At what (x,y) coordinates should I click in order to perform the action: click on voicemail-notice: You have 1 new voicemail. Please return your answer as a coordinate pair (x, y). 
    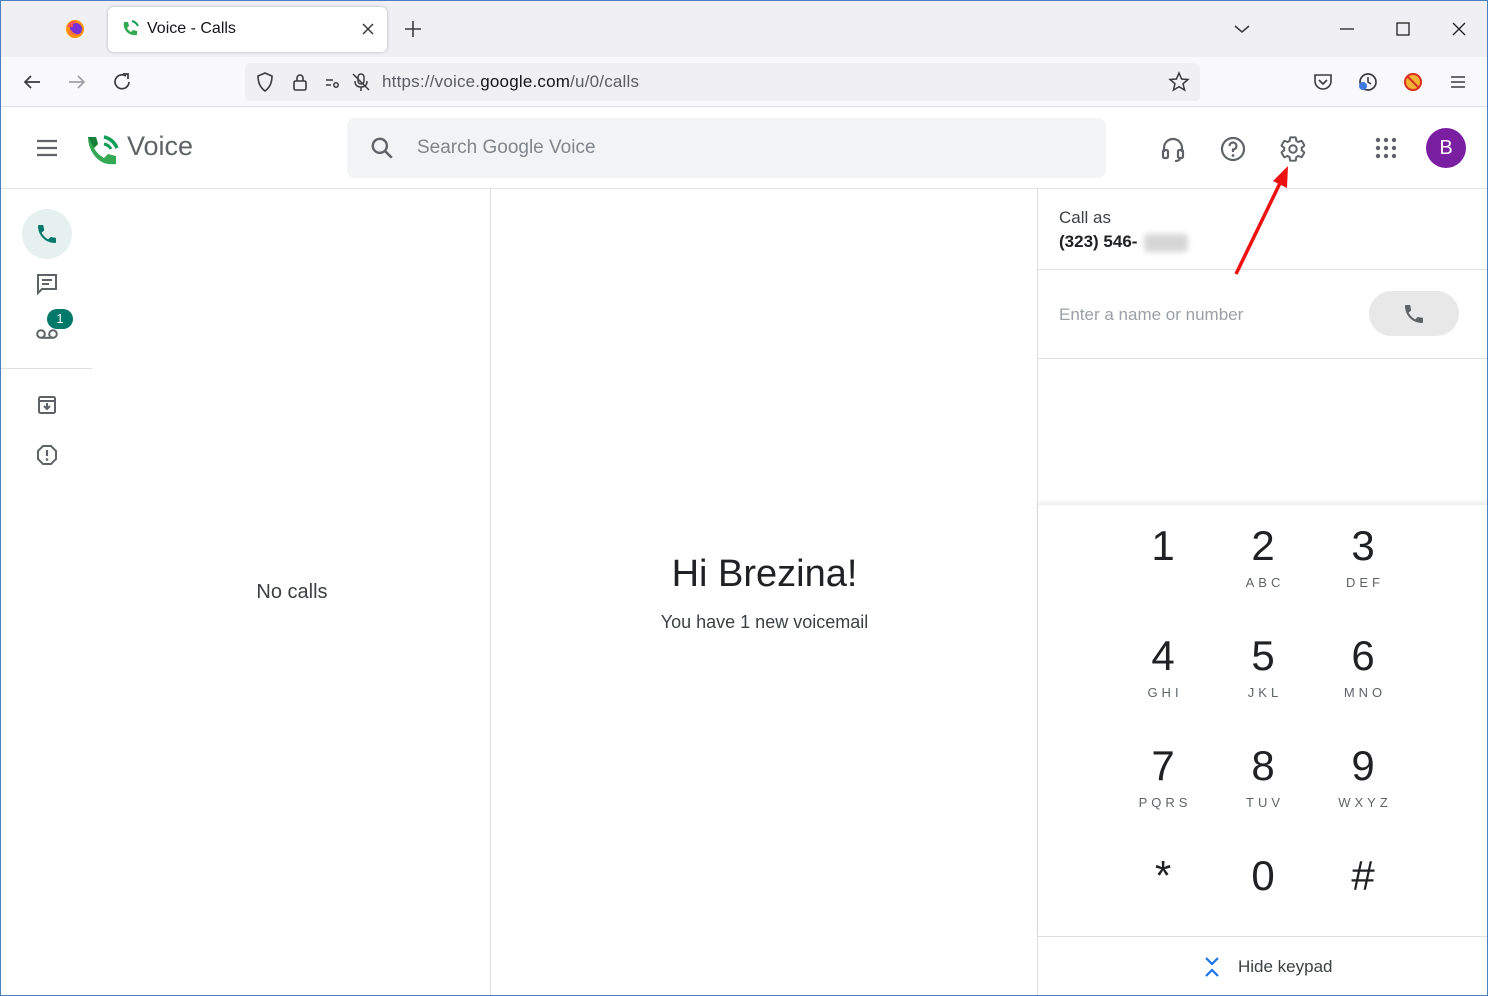
    Looking at the image, I should click on (764, 622).